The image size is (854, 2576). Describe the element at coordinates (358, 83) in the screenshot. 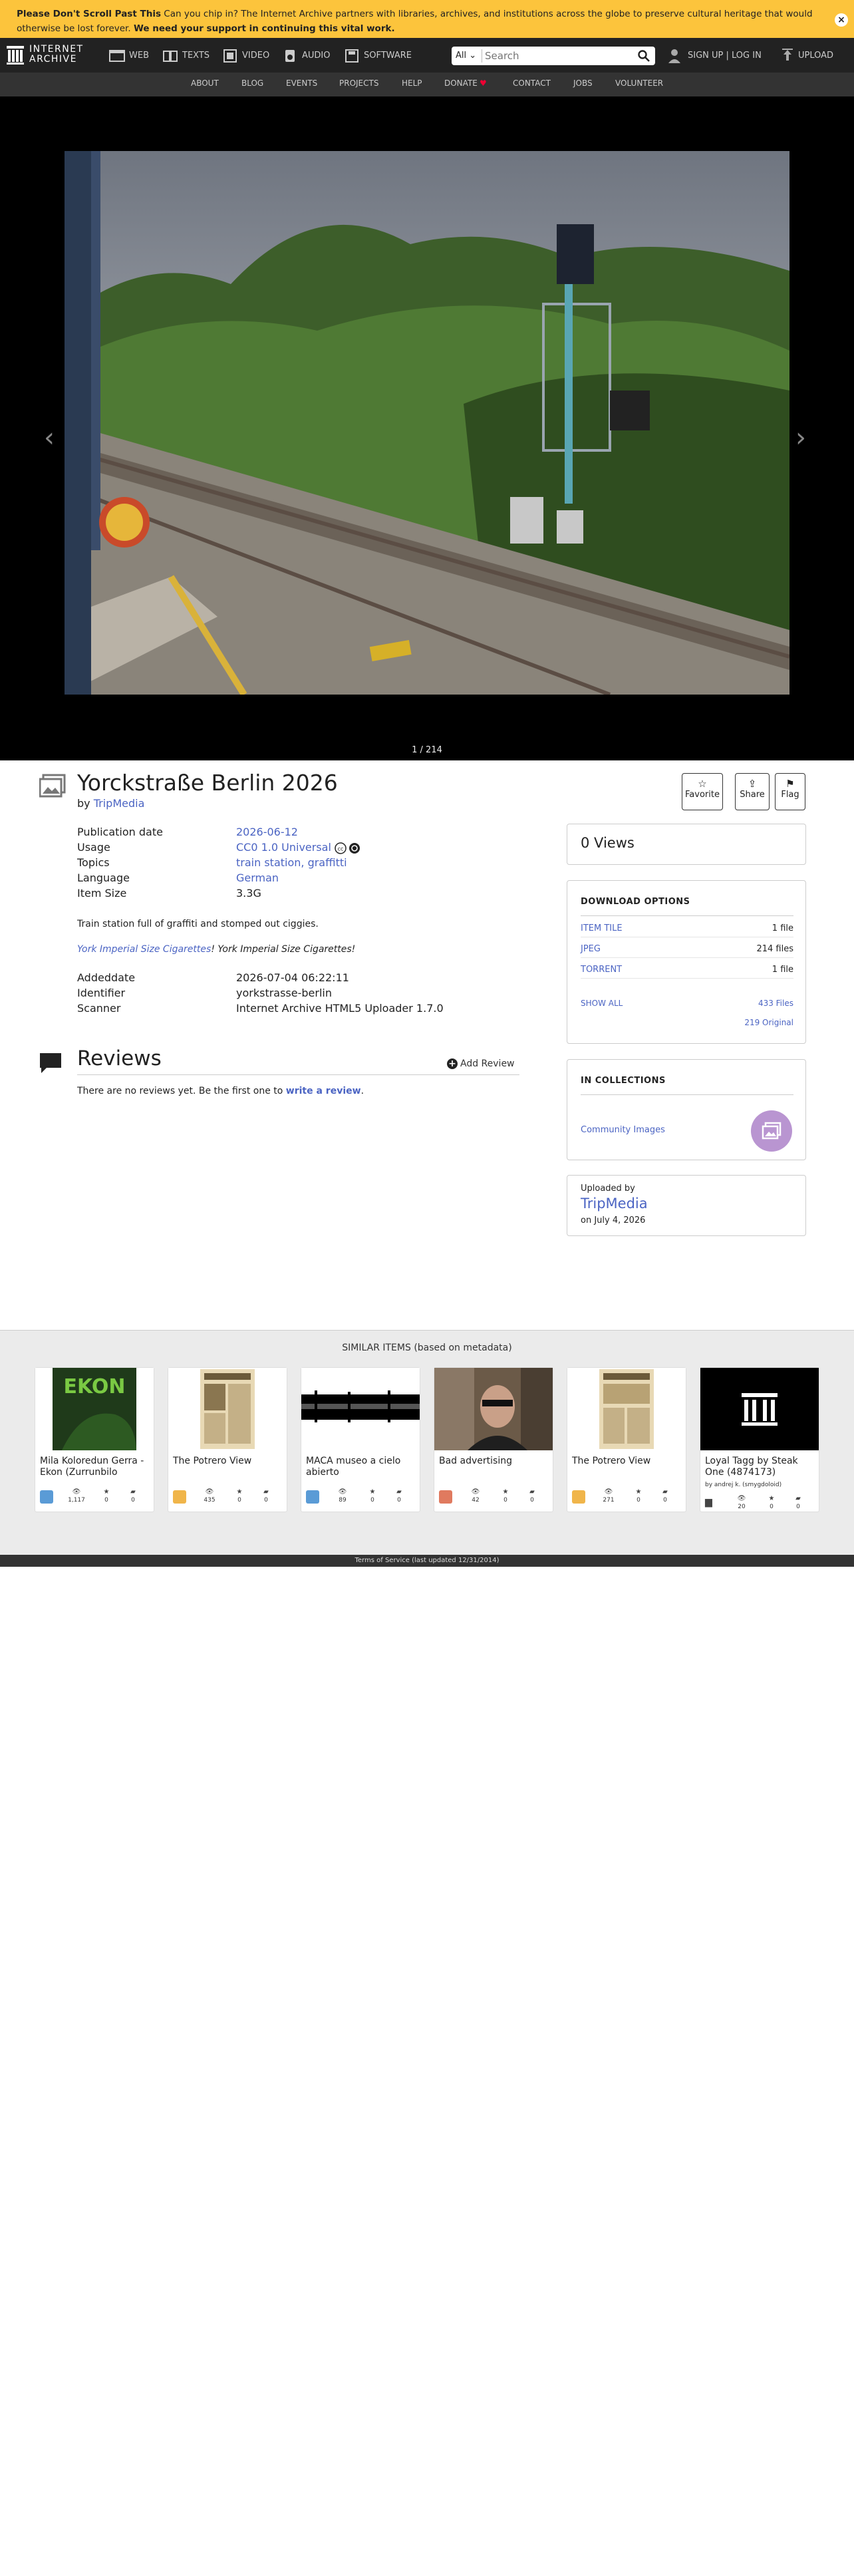

I see `nav-projects: PROJECTS` at that location.